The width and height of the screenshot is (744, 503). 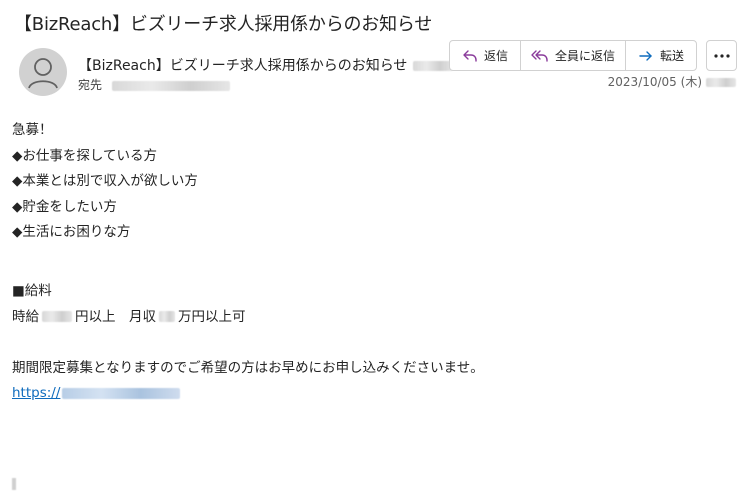 I want to click on monthly-label: 円以上 月収, so click(x=115, y=316).